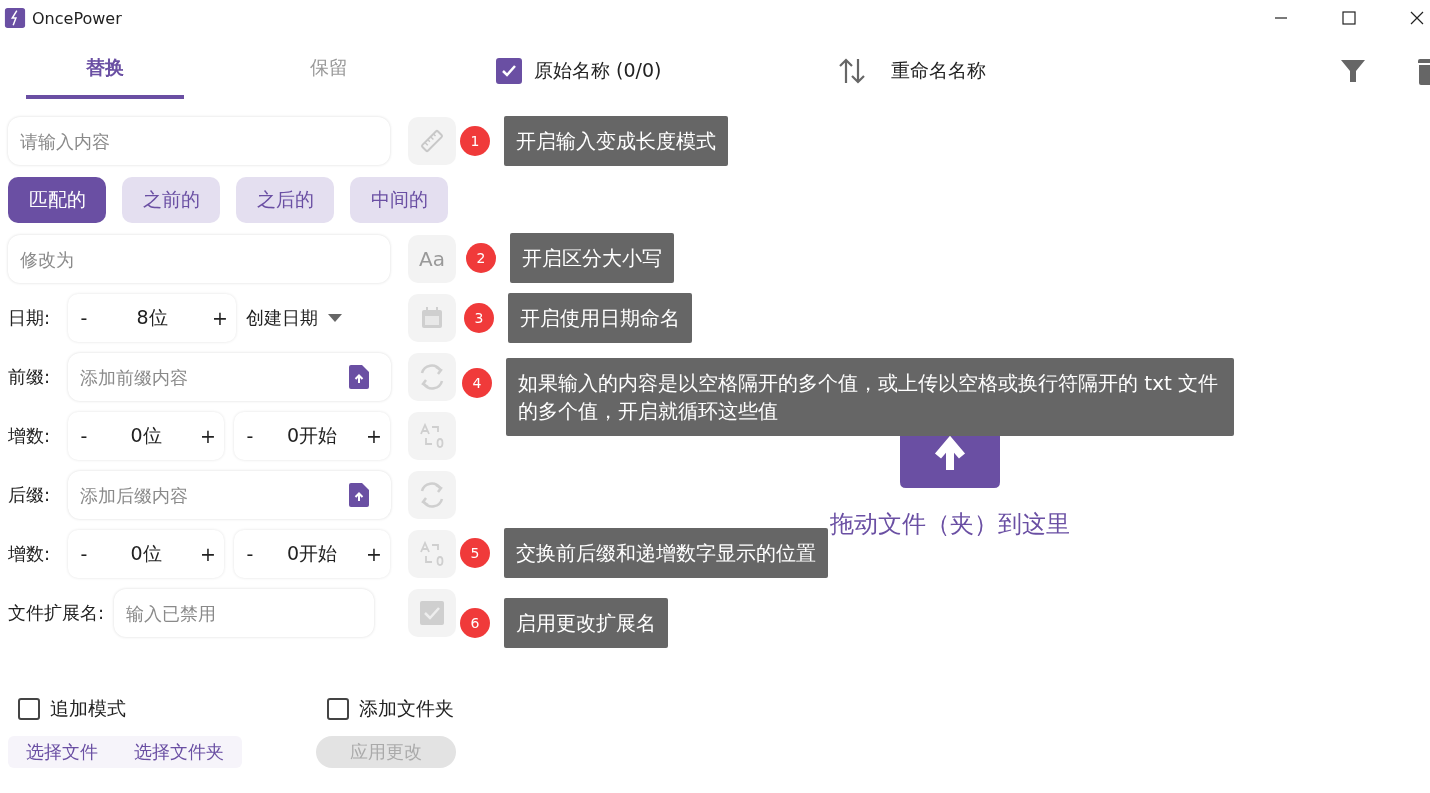  What do you see at coordinates (479, 318) in the screenshot?
I see `number-badge: 3` at bounding box center [479, 318].